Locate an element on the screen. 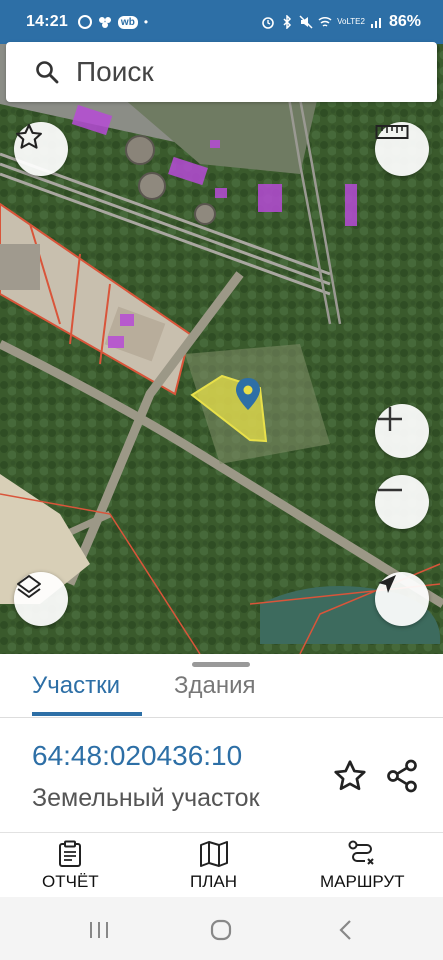 The height and width of the screenshot is (960, 443). alarm-icon is located at coordinates (268, 23).